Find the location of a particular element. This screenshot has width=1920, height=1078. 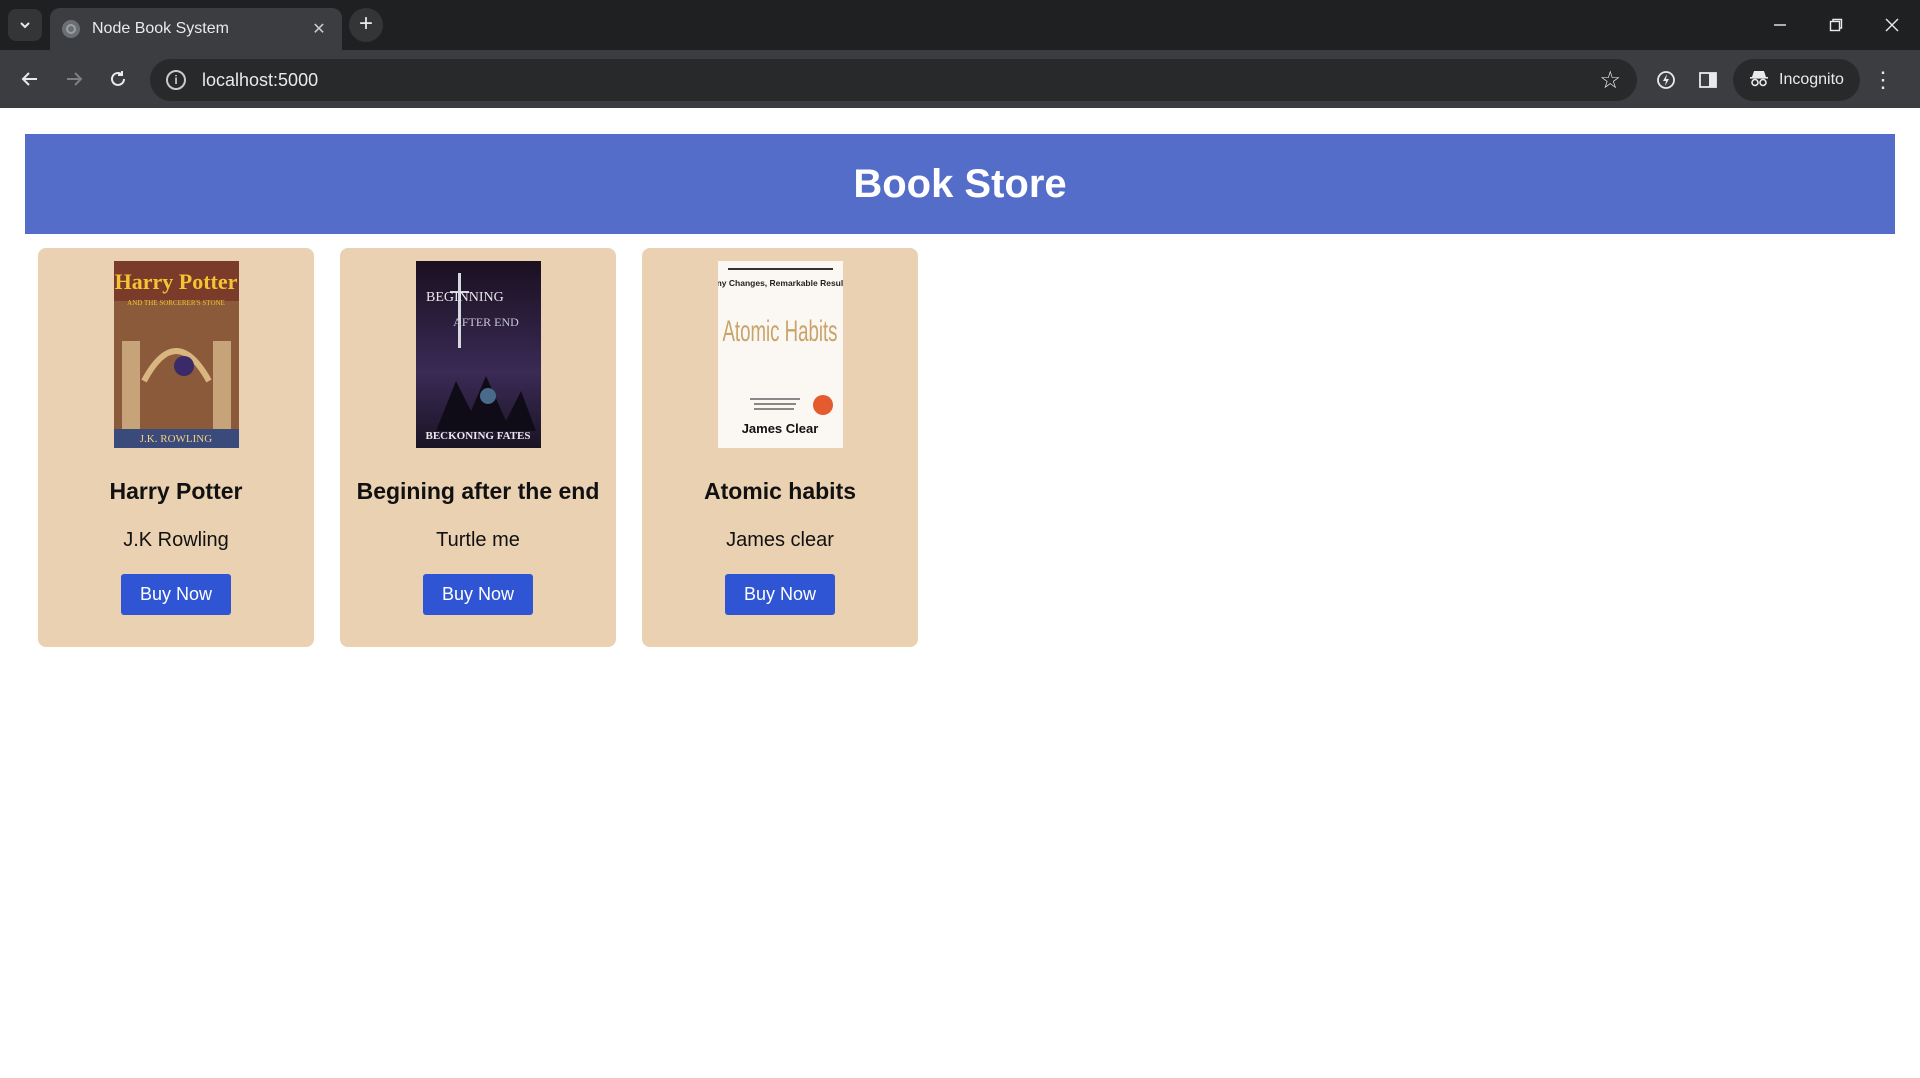

cover-text-middle: Atomic Habits is located at coordinates (779, 331).